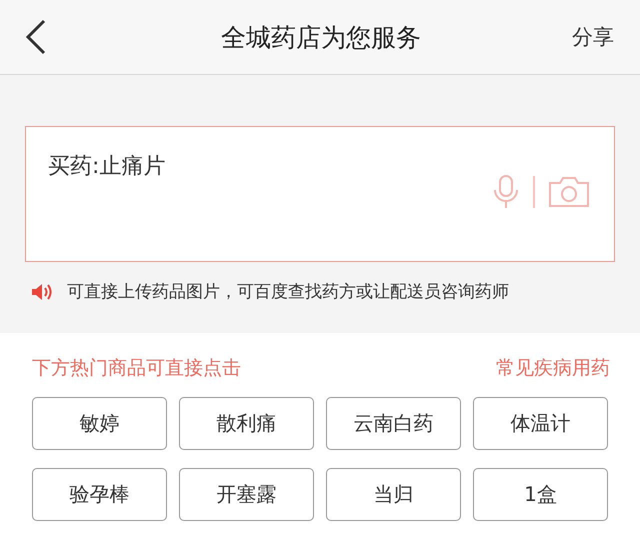 Image resolution: width=640 pixels, height=545 pixels. What do you see at coordinates (506, 192) in the screenshot?
I see `microphone-icon` at bounding box center [506, 192].